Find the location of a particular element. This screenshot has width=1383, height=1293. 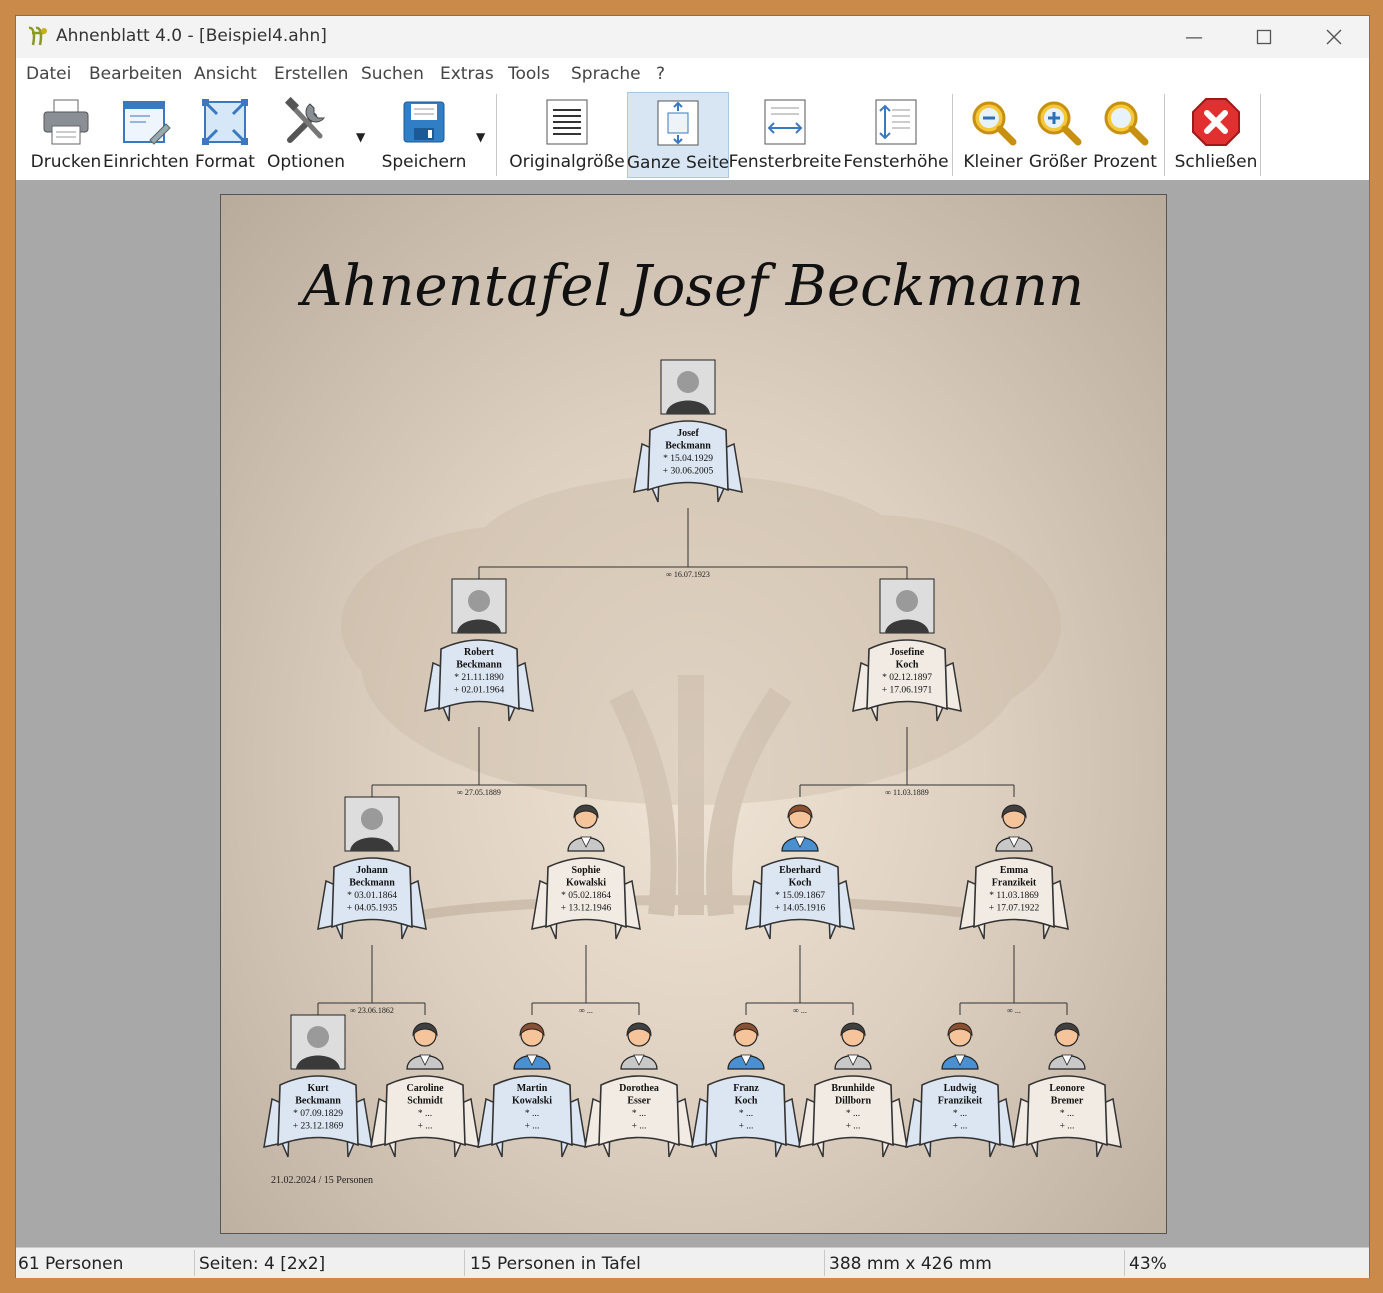

minimize-button: — is located at coordinates (1194, 37).